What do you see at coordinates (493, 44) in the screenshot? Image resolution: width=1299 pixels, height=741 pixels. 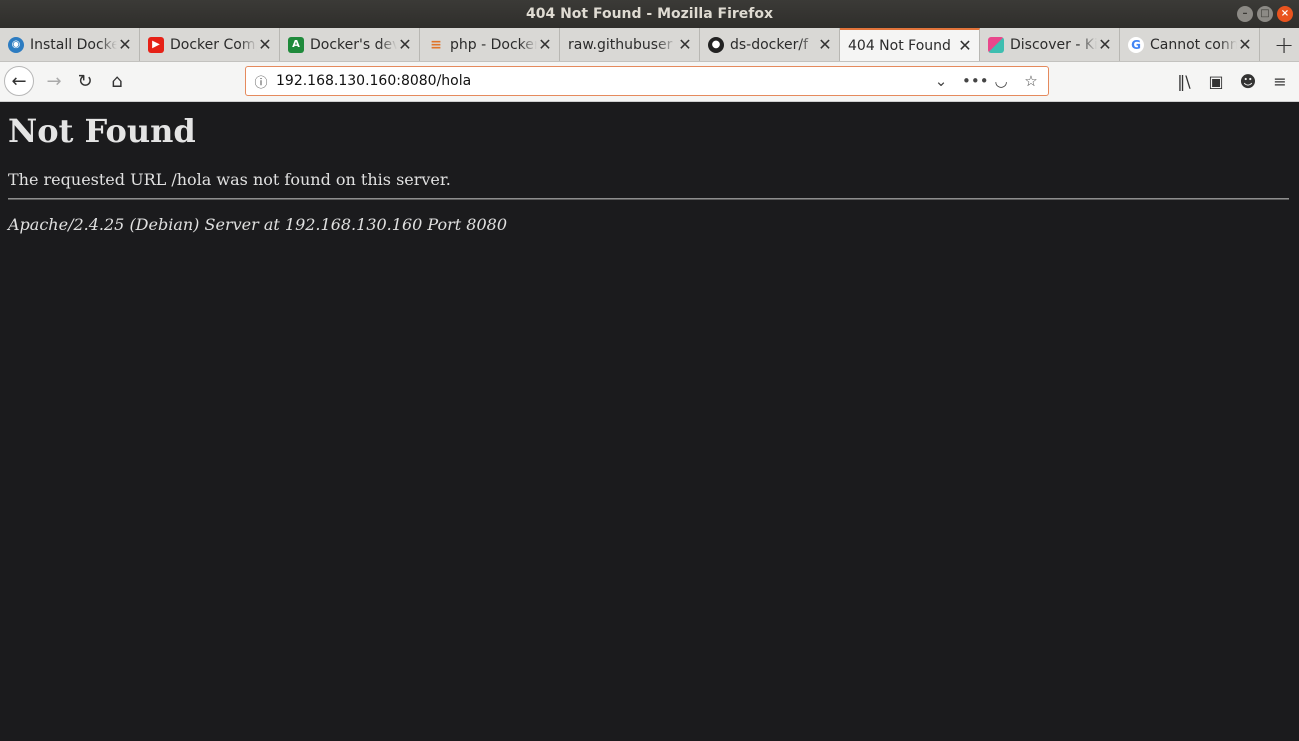 I see `tab-label: php - Docker` at bounding box center [493, 44].